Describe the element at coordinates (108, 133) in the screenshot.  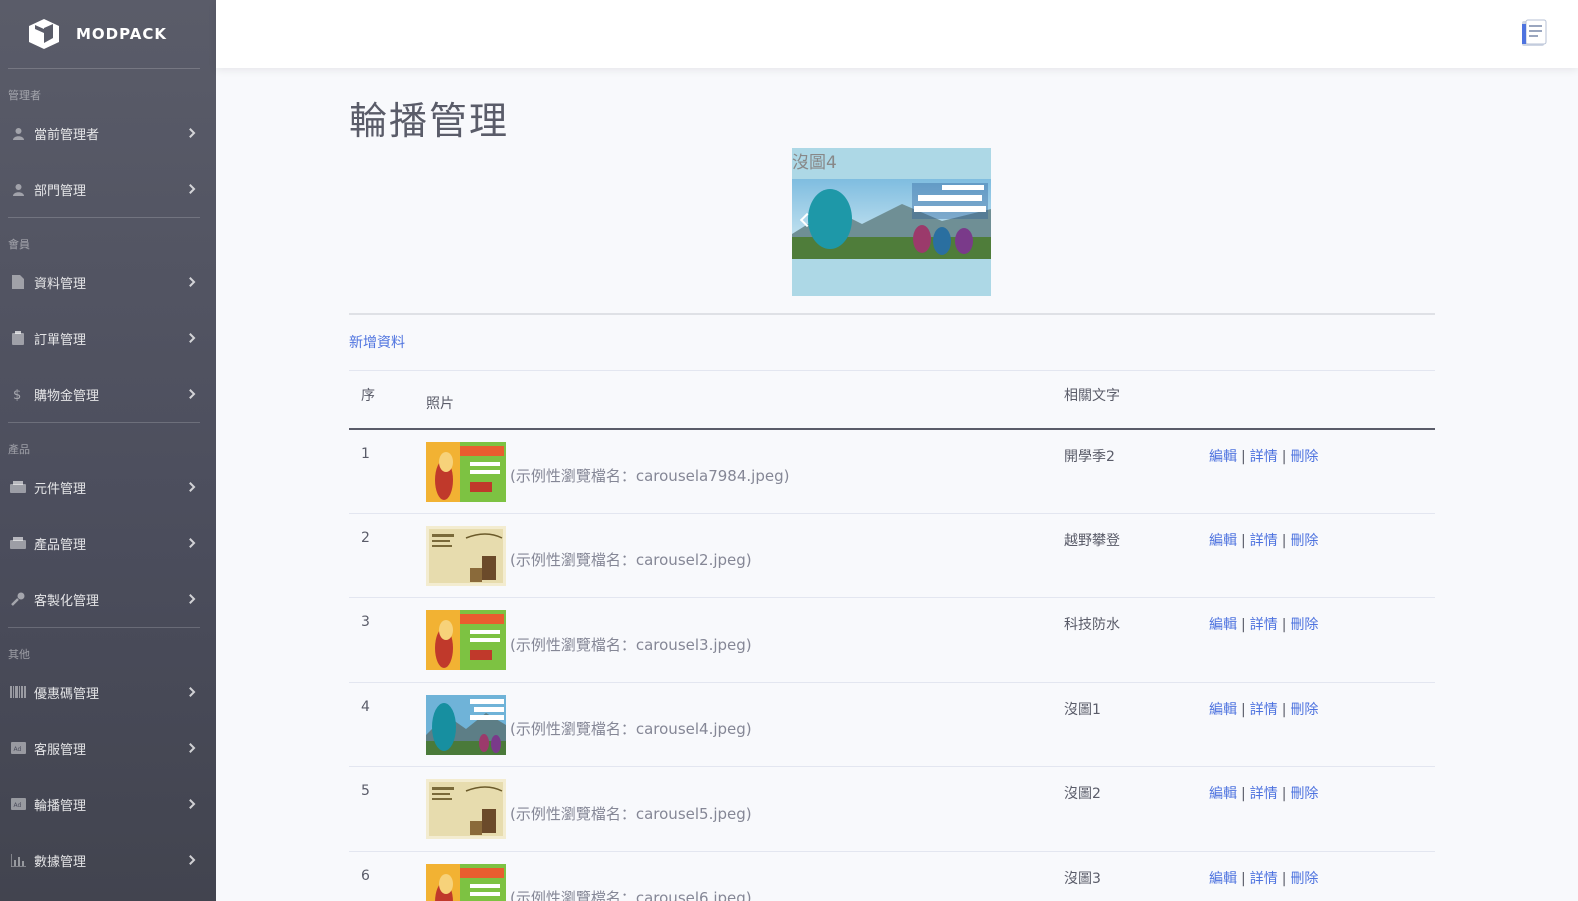
I see `sidebar-item: 當前管理者` at that location.